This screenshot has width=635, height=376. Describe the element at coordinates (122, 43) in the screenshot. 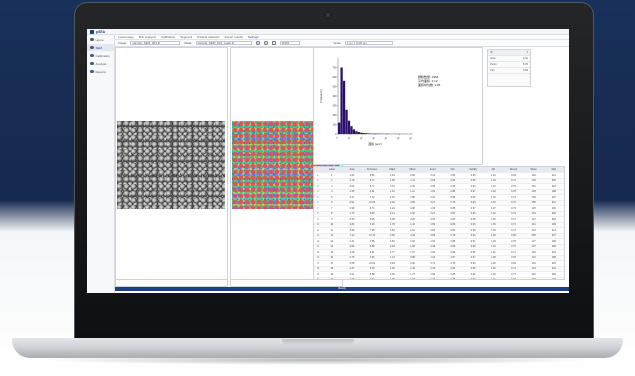

I see `image-label: Image` at that location.